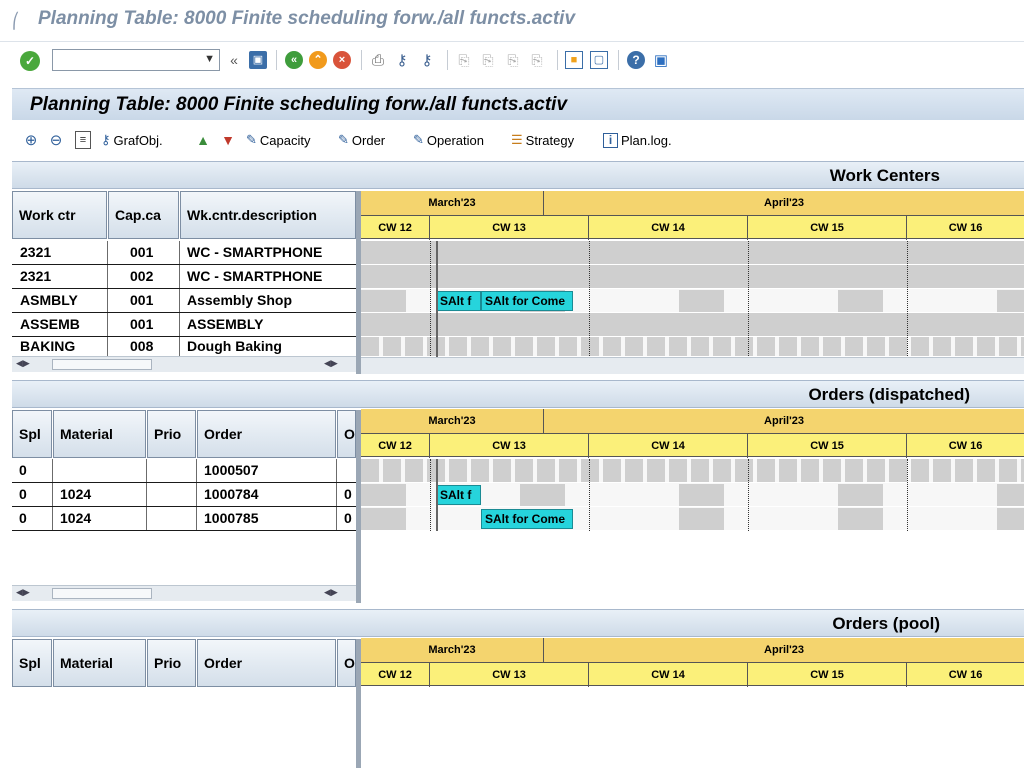  What do you see at coordinates (692, 495) in the screenshot?
I see `gantt-row: SAlt f` at bounding box center [692, 495].